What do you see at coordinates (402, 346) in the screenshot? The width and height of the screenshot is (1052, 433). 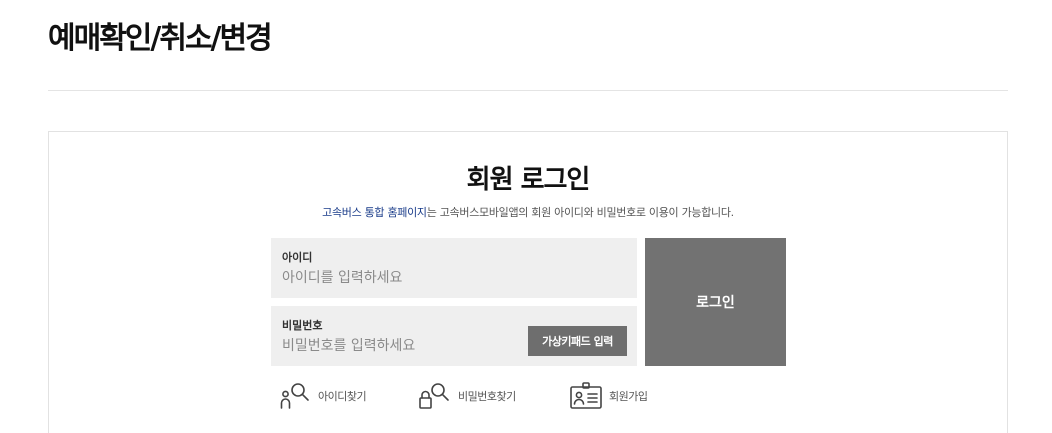 I see `password-input` at bounding box center [402, 346].